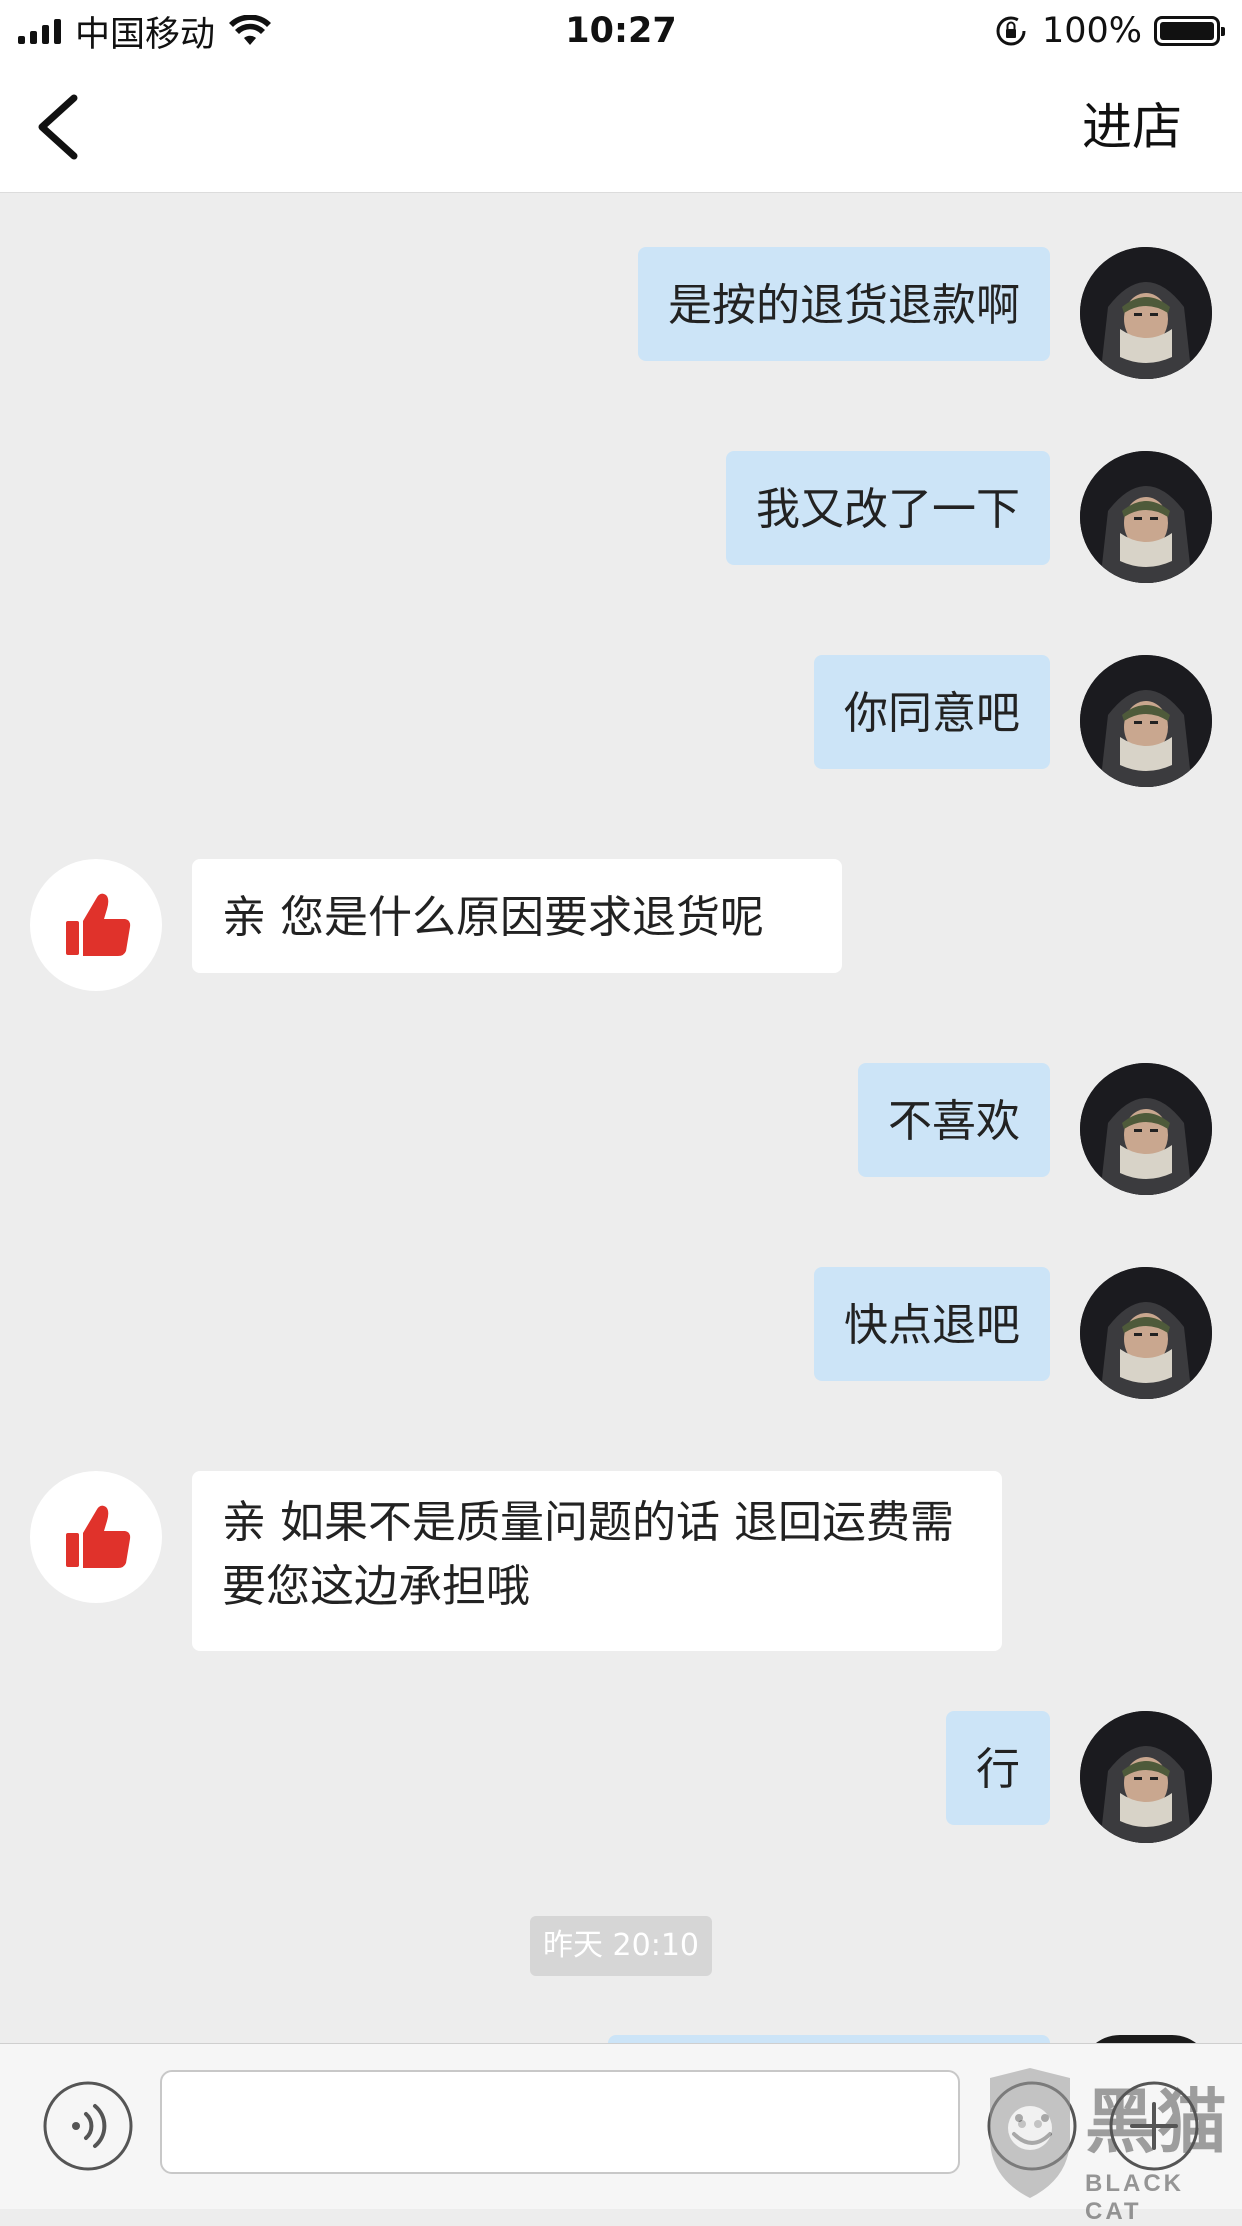 Image resolution: width=1242 pixels, height=2226 pixels. I want to click on voice-button, so click(88, 2126).